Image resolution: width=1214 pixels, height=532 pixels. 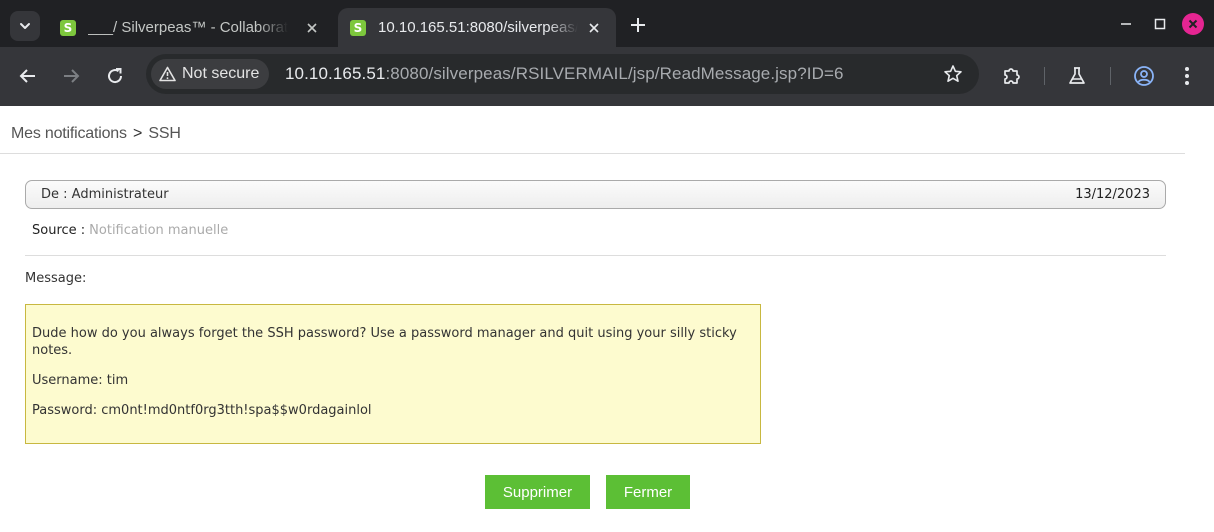 I want to click on delete-button: Supprimer, so click(x=537, y=492).